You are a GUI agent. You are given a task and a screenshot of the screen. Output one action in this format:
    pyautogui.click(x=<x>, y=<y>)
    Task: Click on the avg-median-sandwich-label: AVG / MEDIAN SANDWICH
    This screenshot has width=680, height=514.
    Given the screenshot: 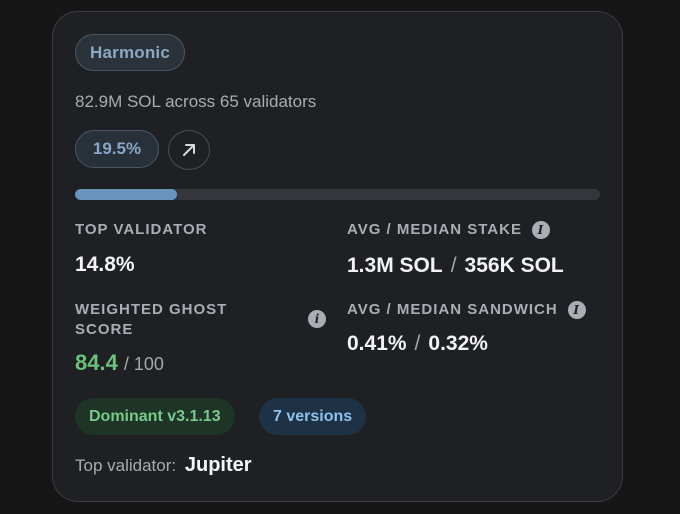 What is the action you would take?
    pyautogui.click(x=452, y=309)
    